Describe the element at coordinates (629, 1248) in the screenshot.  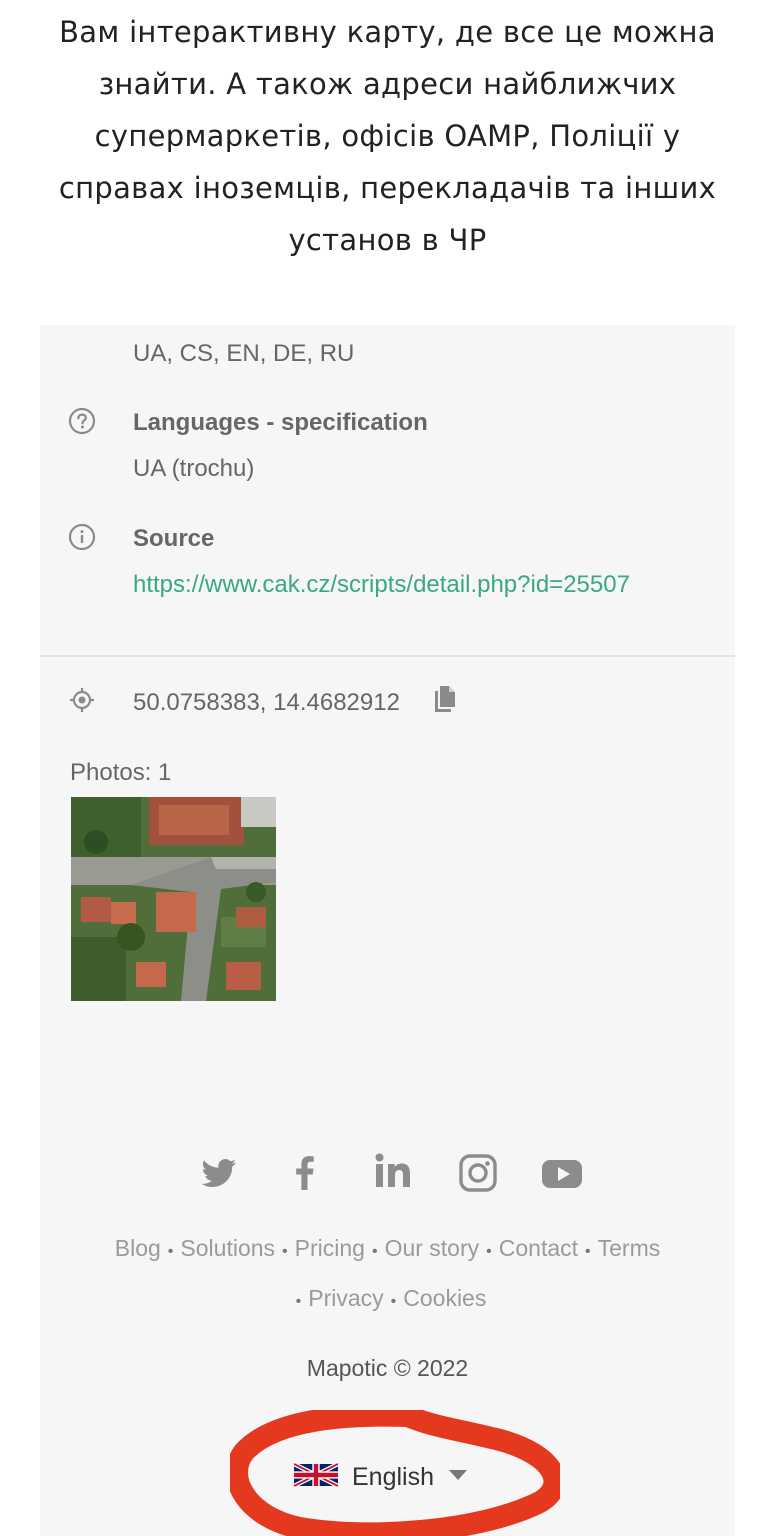
I see `footer-link-terms: Terms` at that location.